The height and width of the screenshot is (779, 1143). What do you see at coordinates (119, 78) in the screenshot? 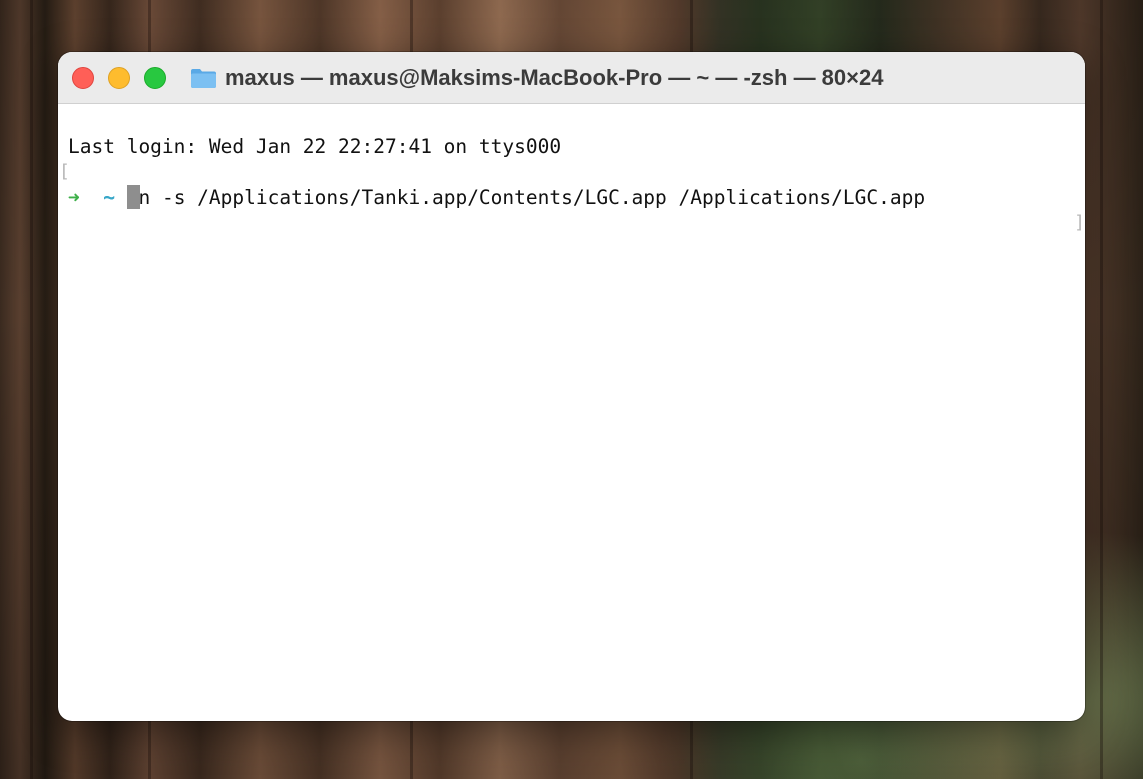
I see `minimize-button` at bounding box center [119, 78].